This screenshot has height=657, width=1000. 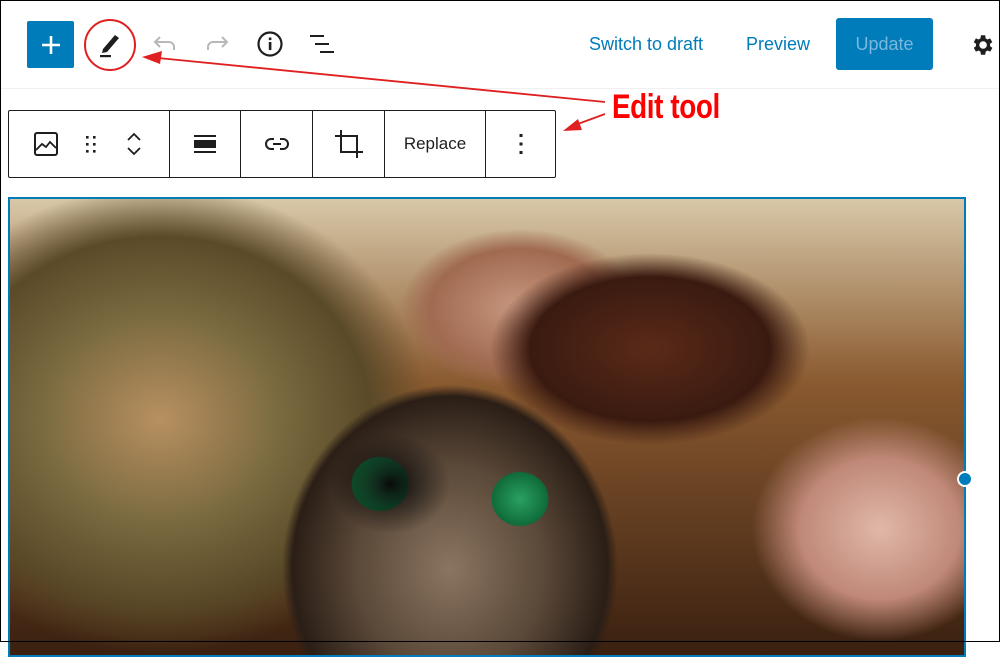 I want to click on block-type-button, so click(x=46, y=144).